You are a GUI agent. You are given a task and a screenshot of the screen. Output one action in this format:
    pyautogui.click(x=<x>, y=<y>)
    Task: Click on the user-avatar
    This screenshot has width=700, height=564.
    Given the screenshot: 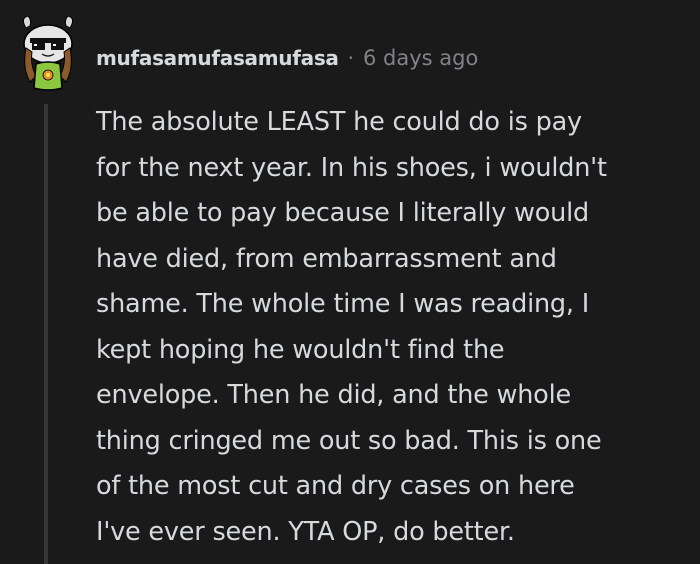 What is the action you would take?
    pyautogui.click(x=48, y=52)
    